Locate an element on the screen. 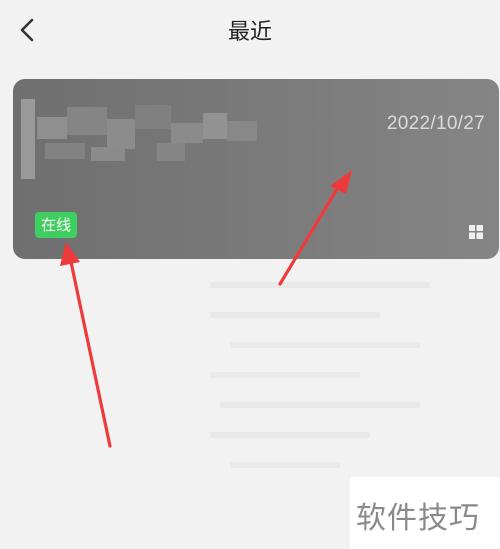 Image resolution: width=500 pixels, height=549 pixels. red-arrow-to-status is located at coordinates (86, 345).